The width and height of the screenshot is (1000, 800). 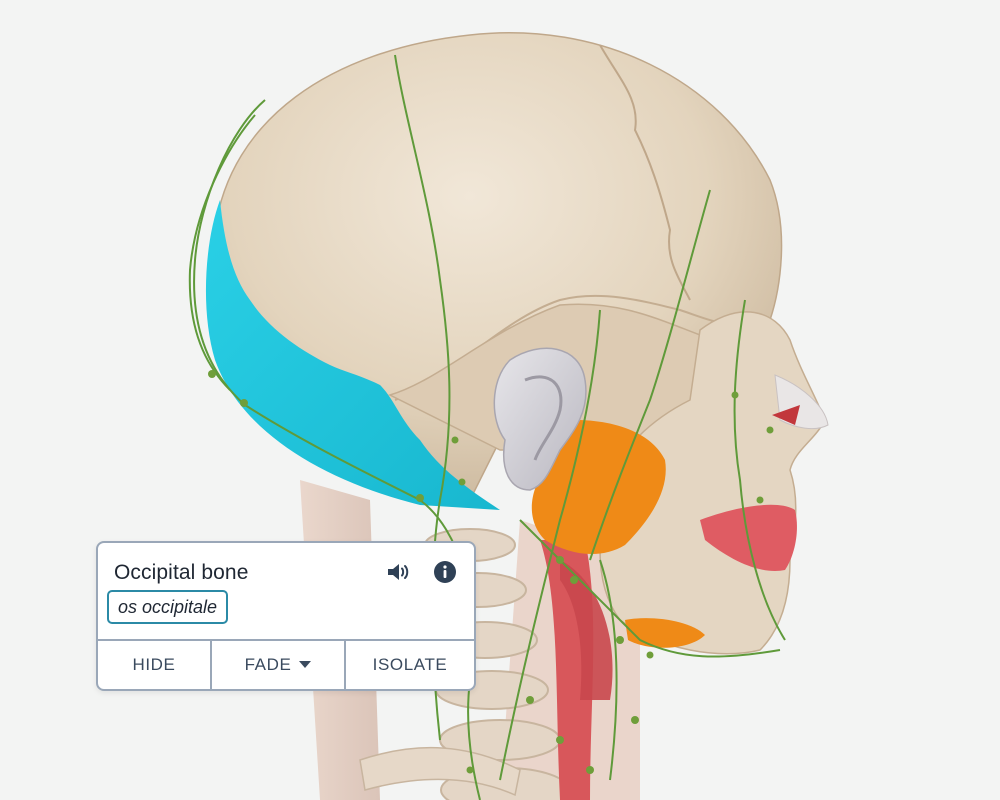 What do you see at coordinates (305, 664) in the screenshot?
I see `caret-down-icon` at bounding box center [305, 664].